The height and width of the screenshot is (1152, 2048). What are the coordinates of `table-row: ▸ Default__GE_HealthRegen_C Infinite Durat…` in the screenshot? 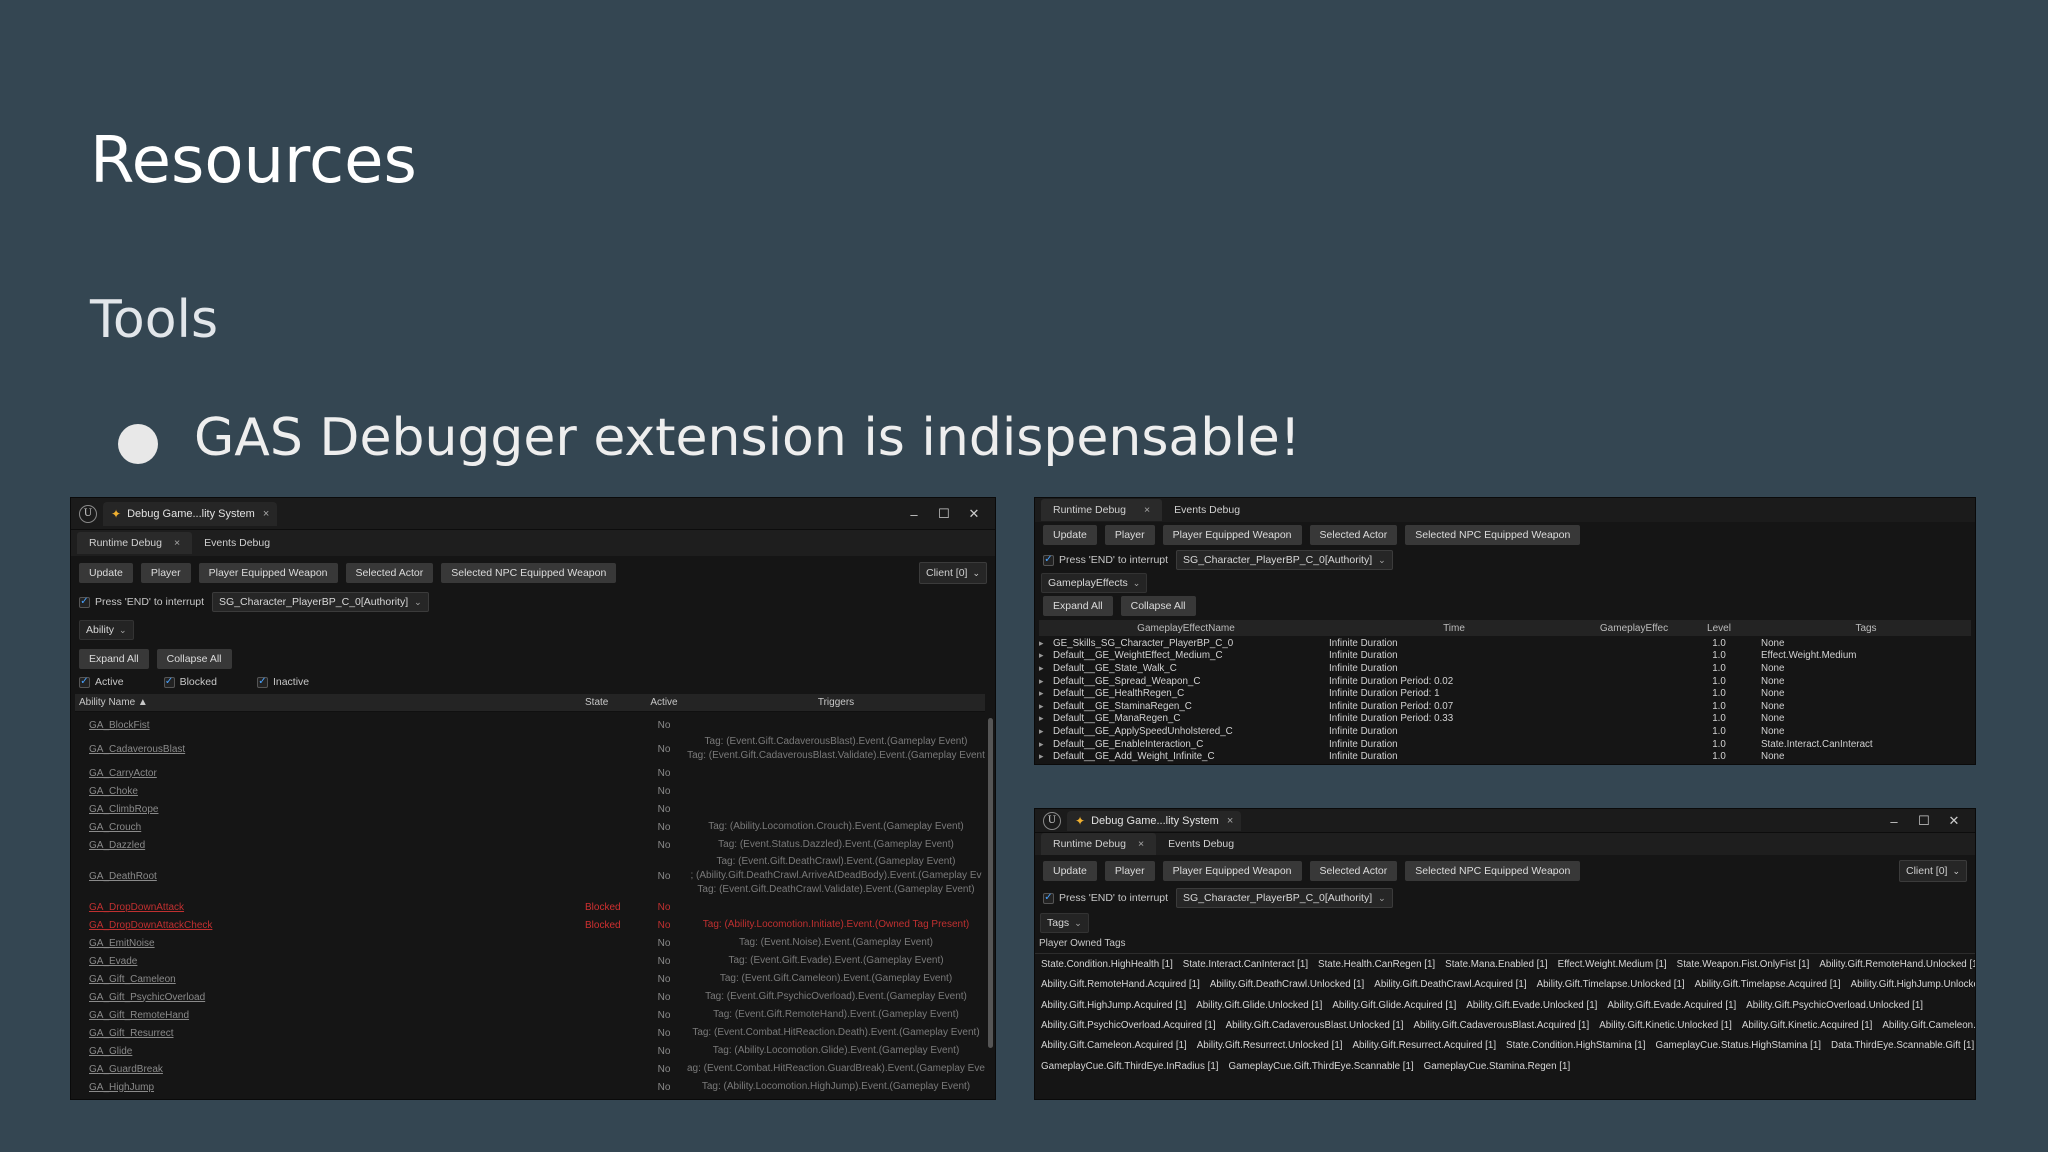 It's located at (1505, 693).